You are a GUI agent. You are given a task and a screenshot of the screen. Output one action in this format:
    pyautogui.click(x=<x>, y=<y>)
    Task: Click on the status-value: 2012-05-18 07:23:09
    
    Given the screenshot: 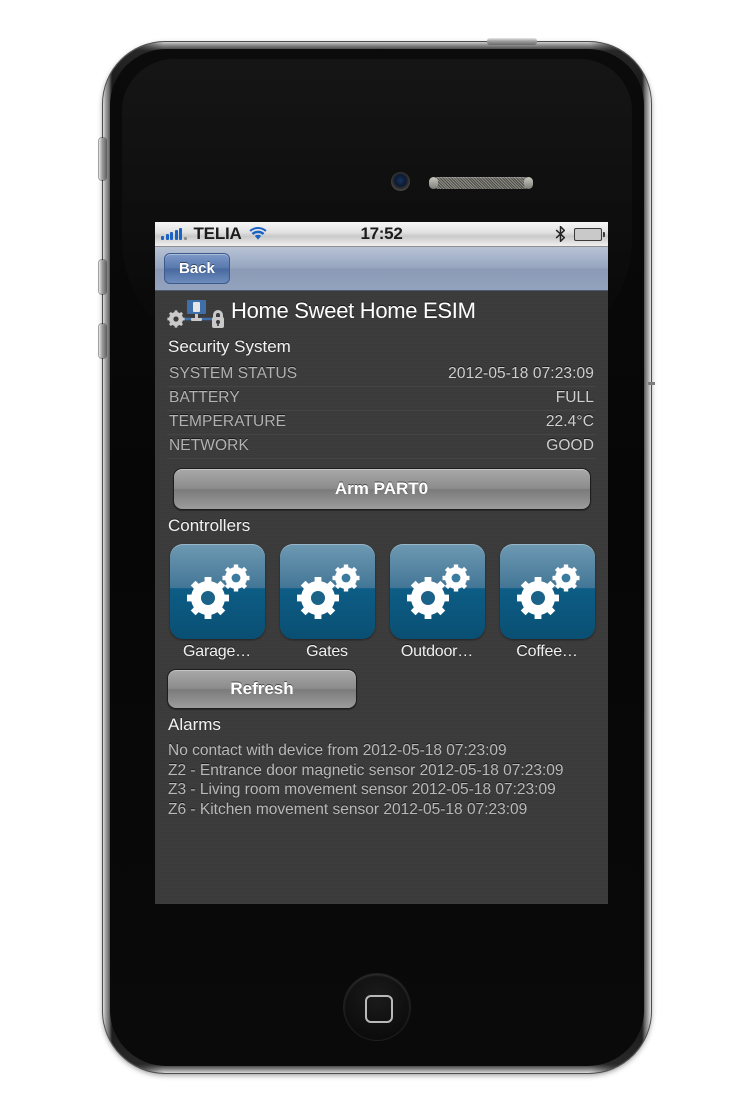 What is the action you would take?
    pyautogui.click(x=521, y=373)
    